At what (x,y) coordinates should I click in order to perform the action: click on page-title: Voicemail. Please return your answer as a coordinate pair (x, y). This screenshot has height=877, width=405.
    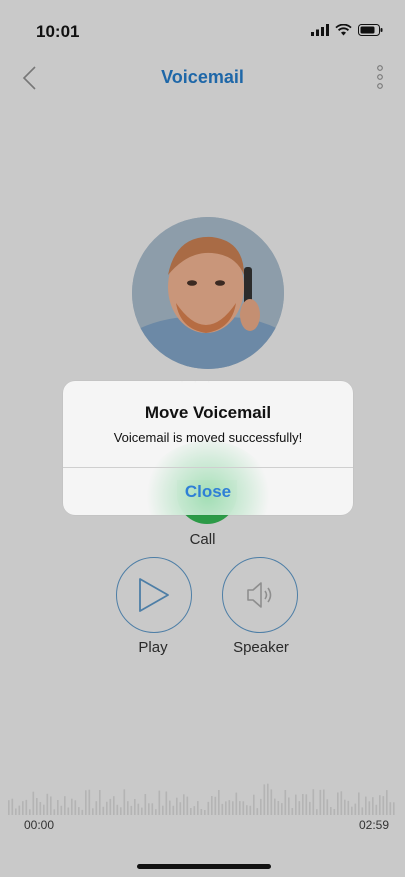
    Looking at the image, I should click on (202, 77).